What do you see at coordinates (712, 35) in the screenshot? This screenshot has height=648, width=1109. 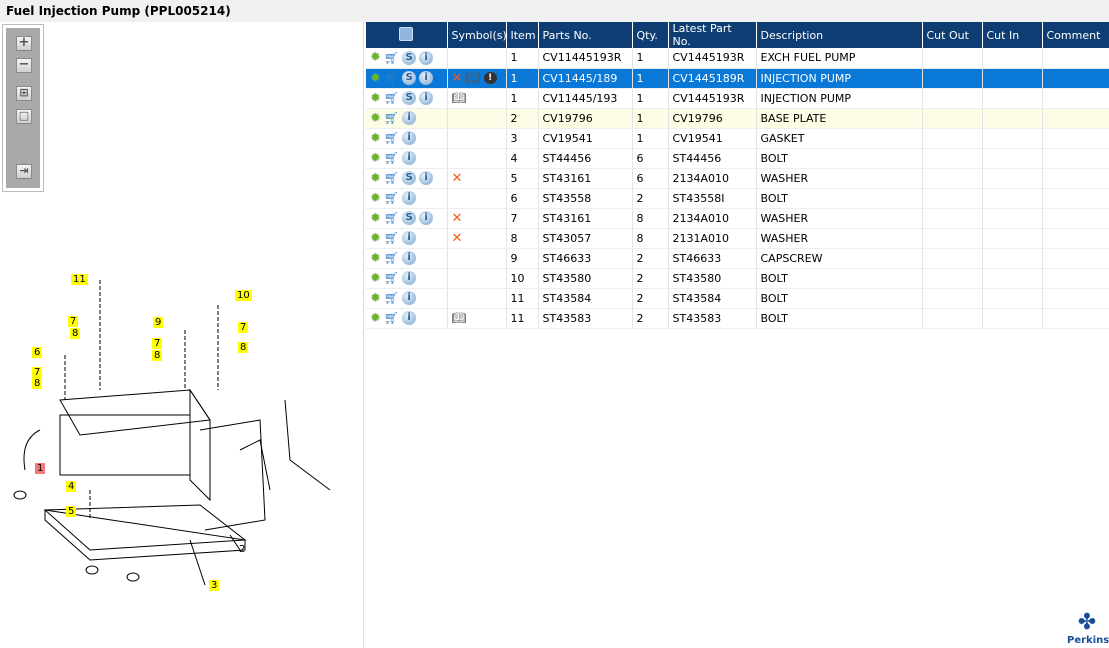 I see `column-header: Latest Part No.` at bounding box center [712, 35].